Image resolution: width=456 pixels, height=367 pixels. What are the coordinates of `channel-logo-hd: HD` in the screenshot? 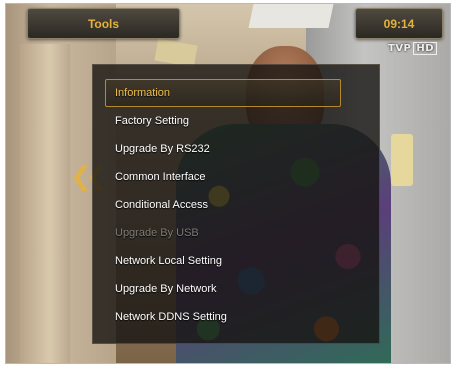 It's located at (425, 48).